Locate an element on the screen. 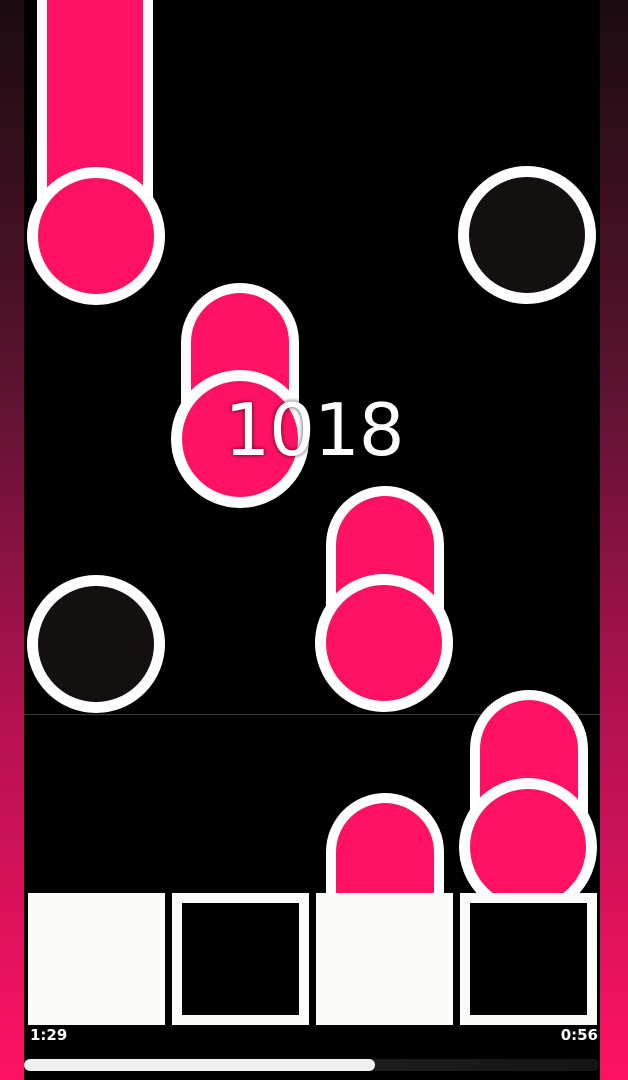  hold-note-trail is located at coordinates (385, 848).